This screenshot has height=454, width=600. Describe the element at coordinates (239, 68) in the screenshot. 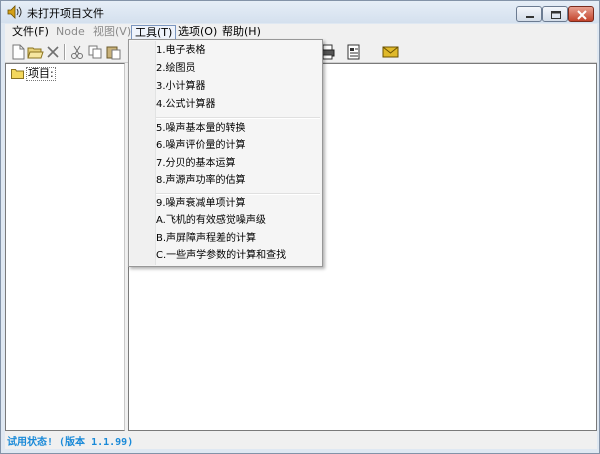

I see `menu-item-drafter: 2.绘图员` at that location.